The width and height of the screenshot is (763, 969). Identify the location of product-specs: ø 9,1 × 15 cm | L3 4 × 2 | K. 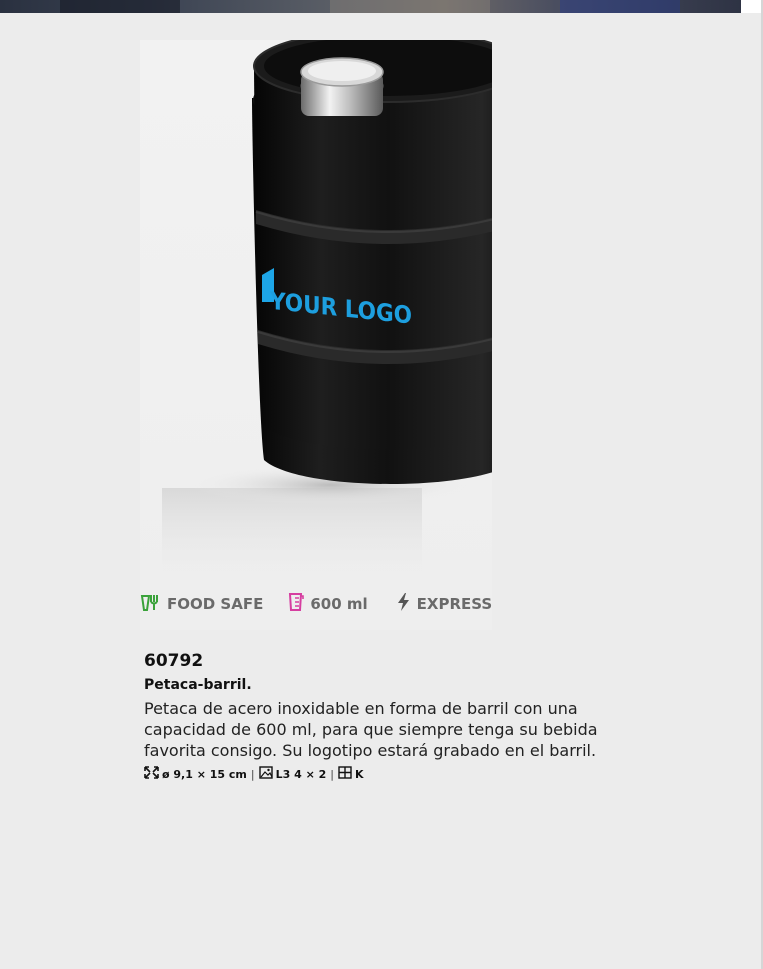
(384, 774).